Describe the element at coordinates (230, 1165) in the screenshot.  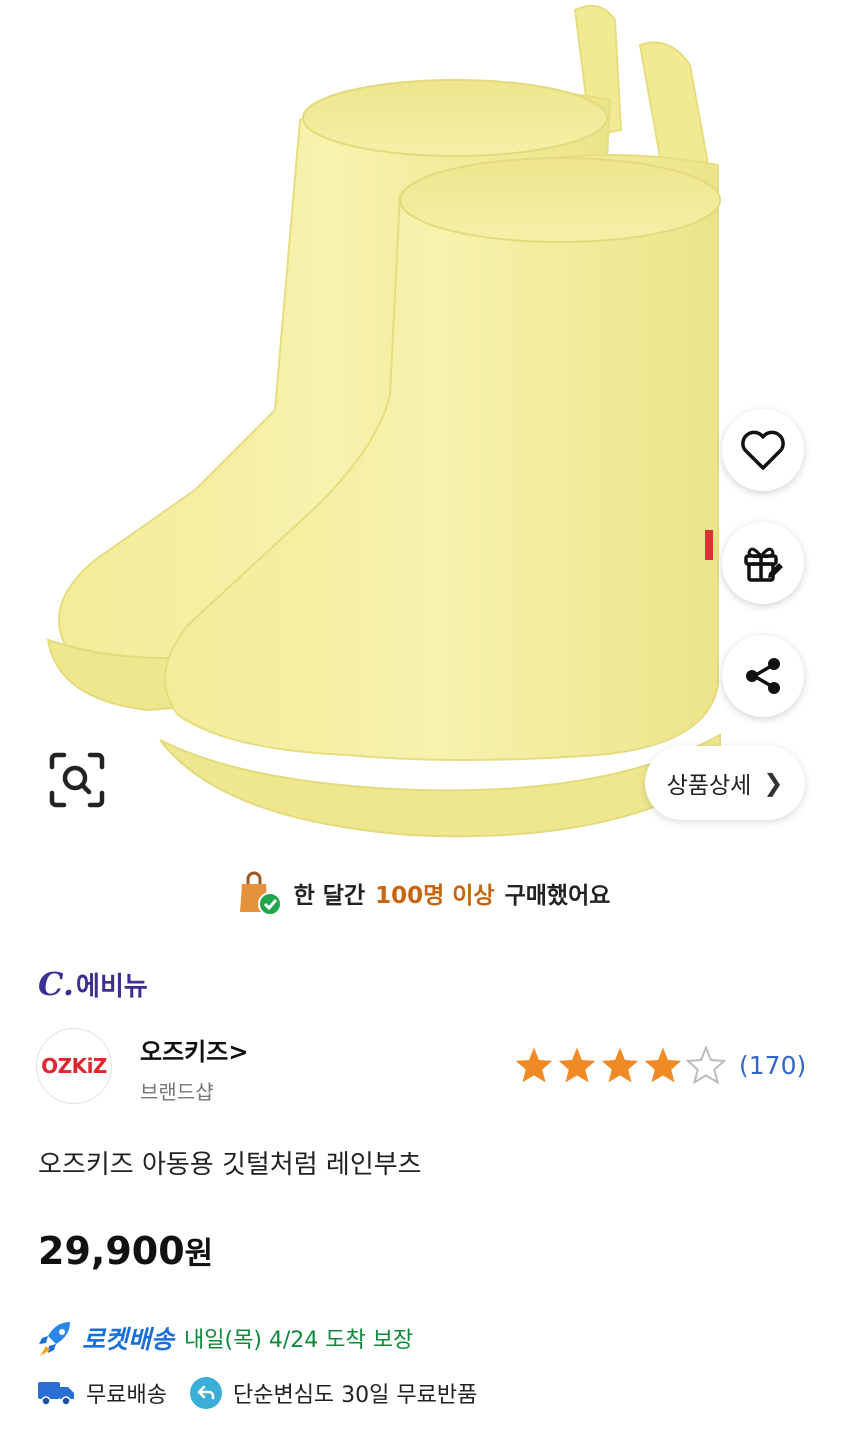
I see `product-title: 오즈키즈 아동용 깃털처럼 레인부츠` at that location.